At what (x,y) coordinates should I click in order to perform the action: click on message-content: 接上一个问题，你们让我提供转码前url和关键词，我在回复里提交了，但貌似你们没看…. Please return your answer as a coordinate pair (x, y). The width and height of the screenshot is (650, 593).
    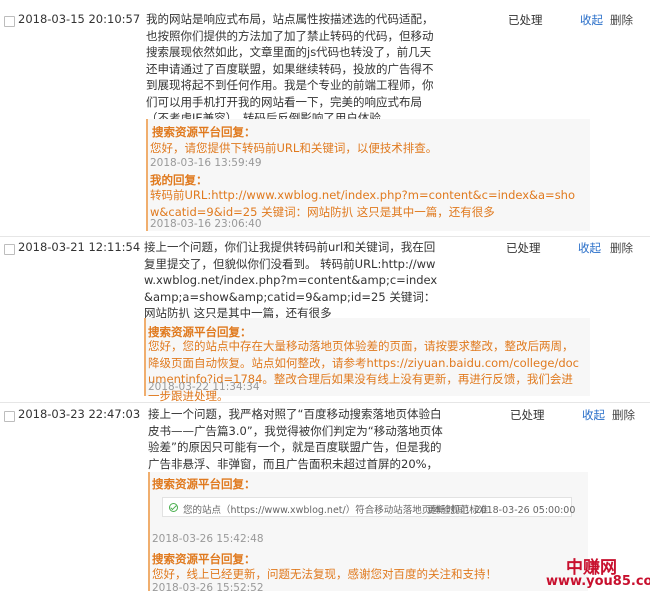
    Looking at the image, I should click on (291, 280).